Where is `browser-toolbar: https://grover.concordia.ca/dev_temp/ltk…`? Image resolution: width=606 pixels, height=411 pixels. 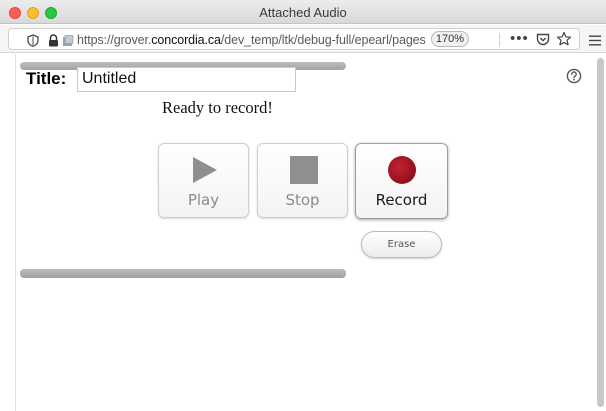
browser-toolbar: https://grover.concordia.ca/dev_temp/ltk… is located at coordinates (303, 39).